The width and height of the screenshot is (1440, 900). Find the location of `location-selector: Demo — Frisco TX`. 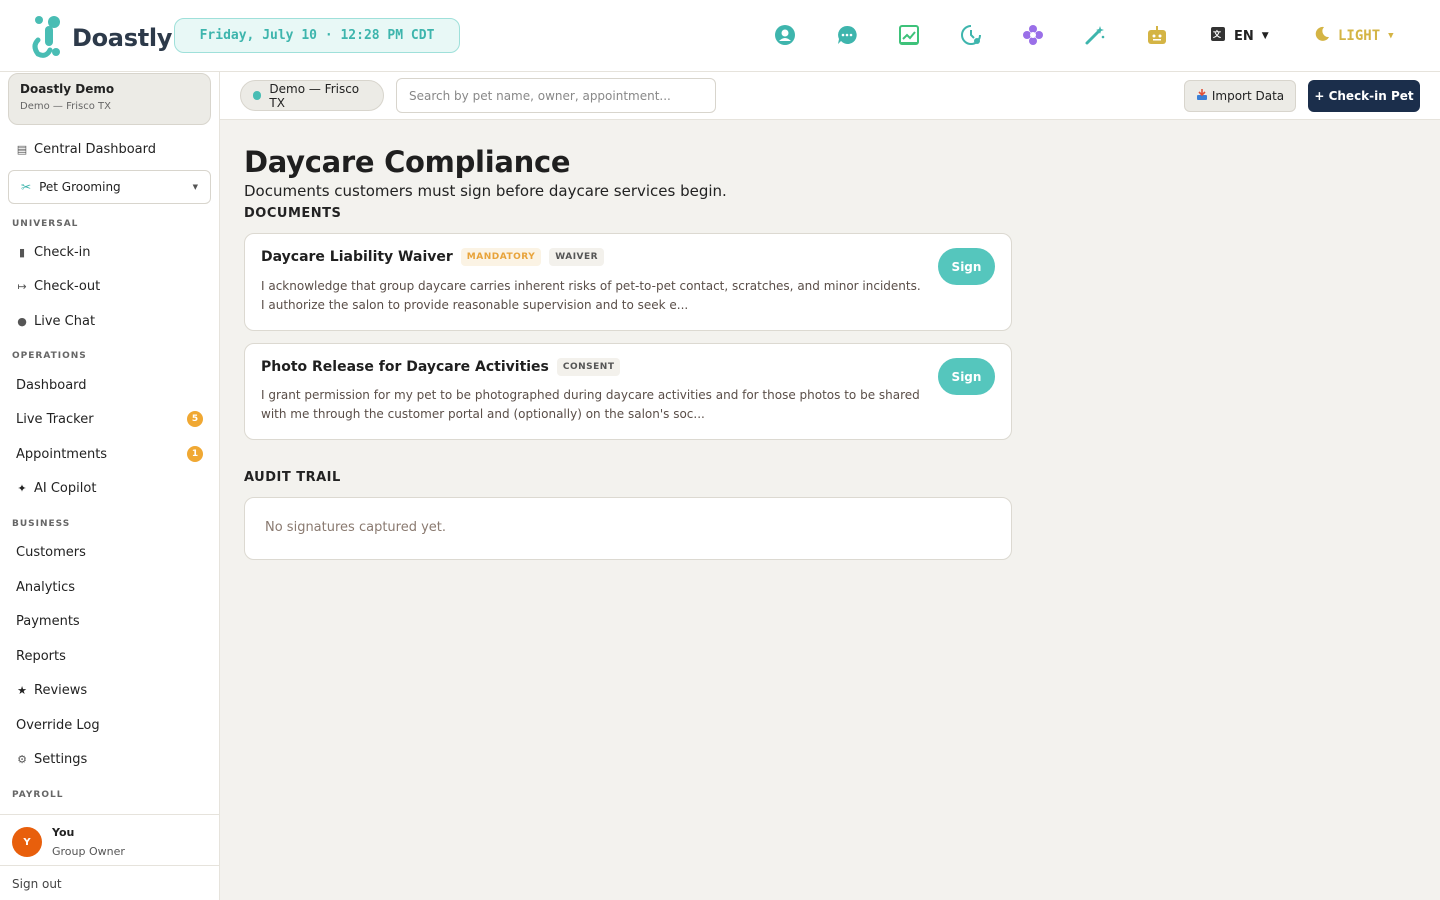

location-selector: Demo — Frisco TX is located at coordinates (312, 95).